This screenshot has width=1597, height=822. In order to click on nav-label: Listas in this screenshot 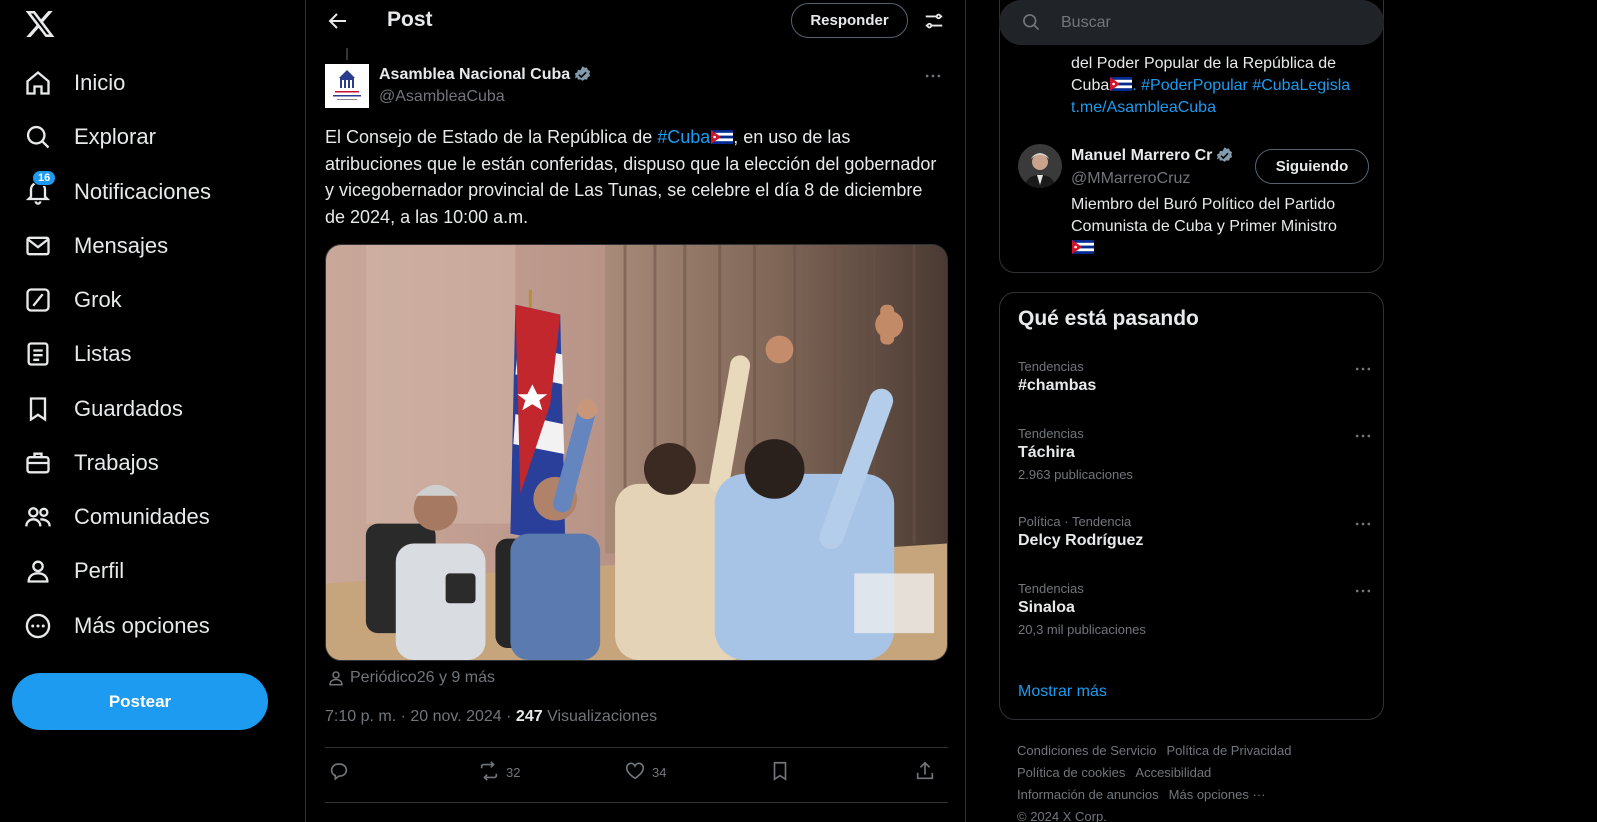, I will do `click(103, 353)`.